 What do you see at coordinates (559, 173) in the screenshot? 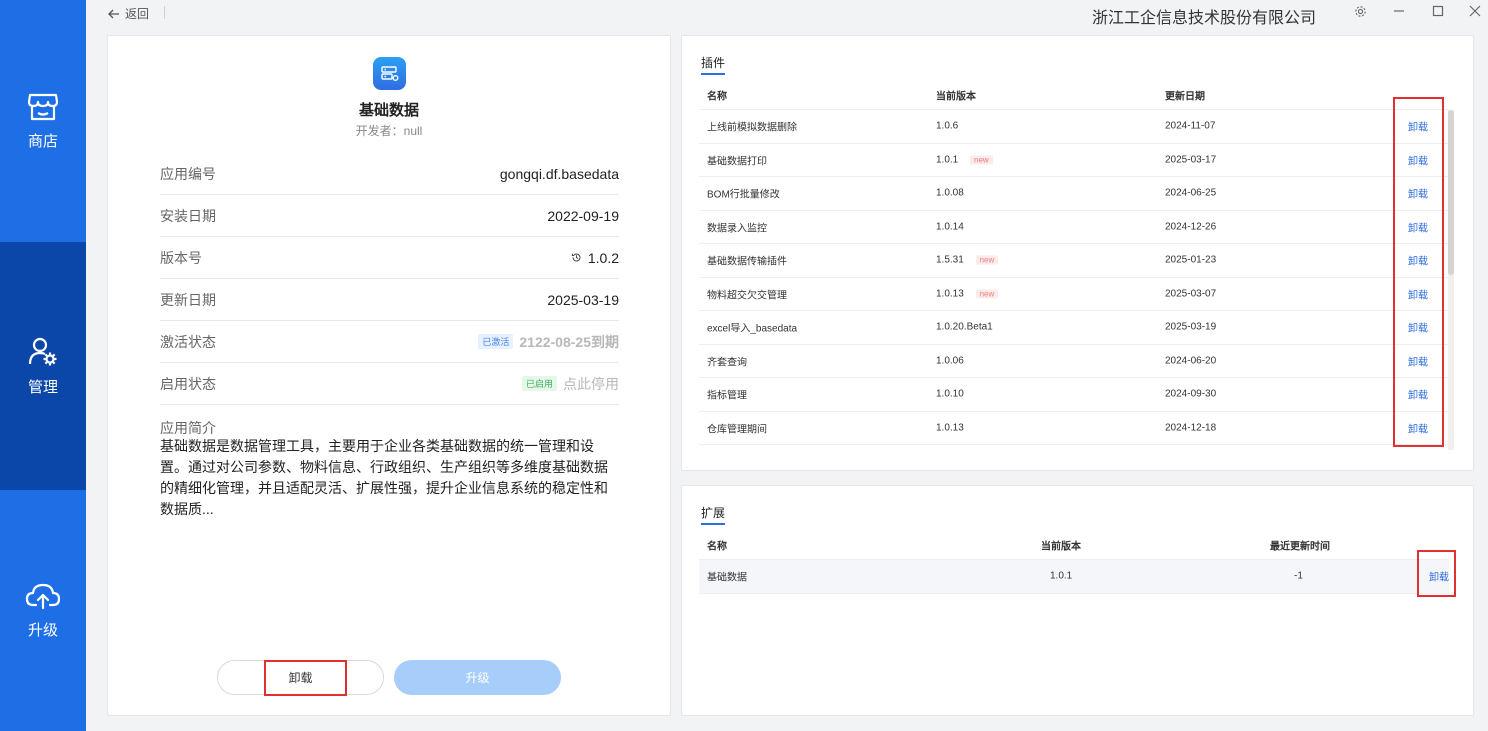
I see `info-value: gongqi.df.basedata` at bounding box center [559, 173].